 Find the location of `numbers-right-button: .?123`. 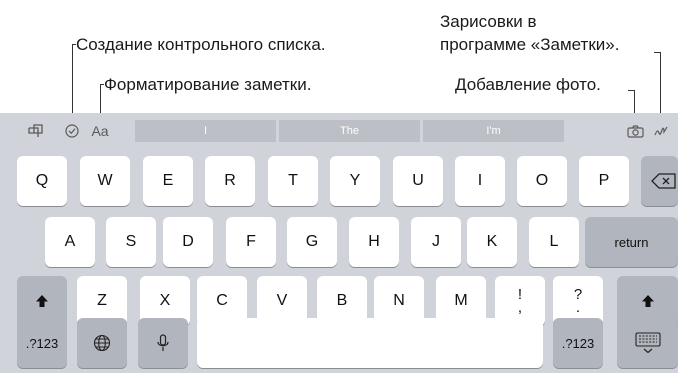

numbers-right-button: .?123 is located at coordinates (578, 343).